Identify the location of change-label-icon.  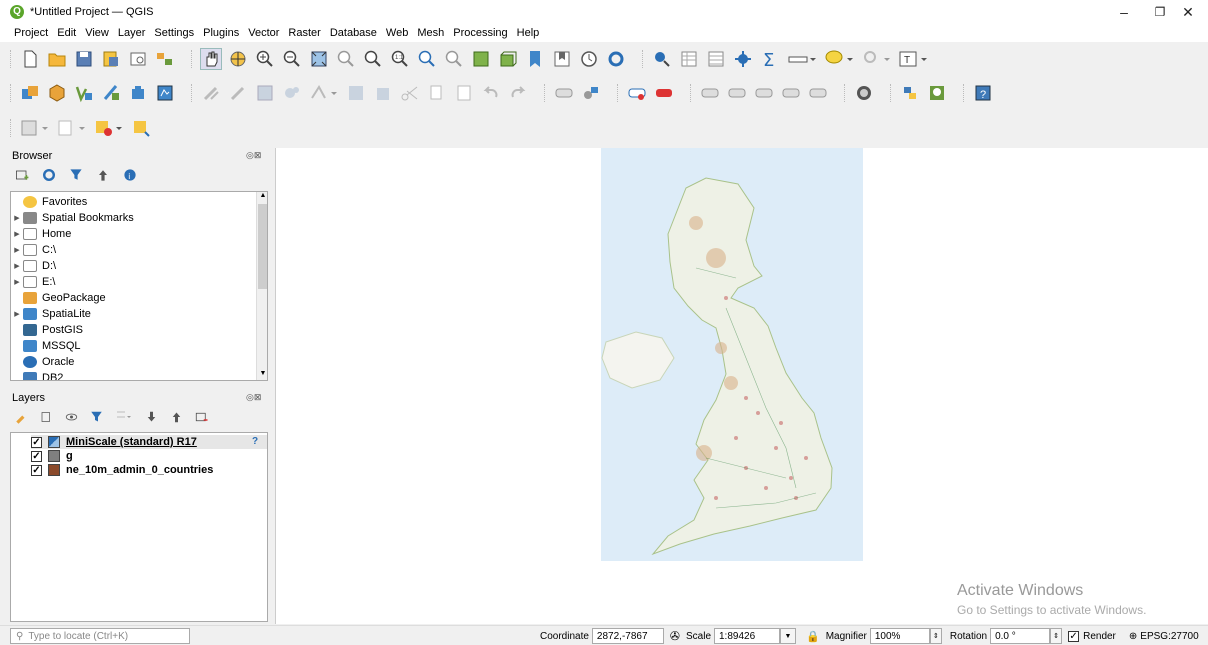
(764, 93).